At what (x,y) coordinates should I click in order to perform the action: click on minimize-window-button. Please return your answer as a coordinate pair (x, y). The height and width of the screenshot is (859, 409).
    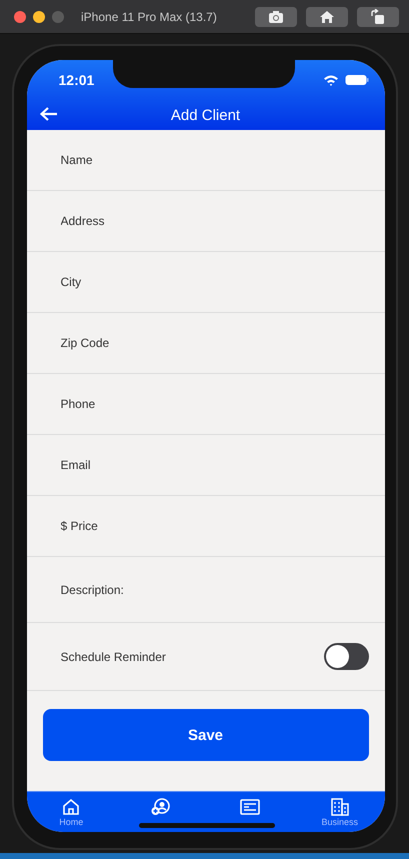
    Looking at the image, I should click on (39, 16).